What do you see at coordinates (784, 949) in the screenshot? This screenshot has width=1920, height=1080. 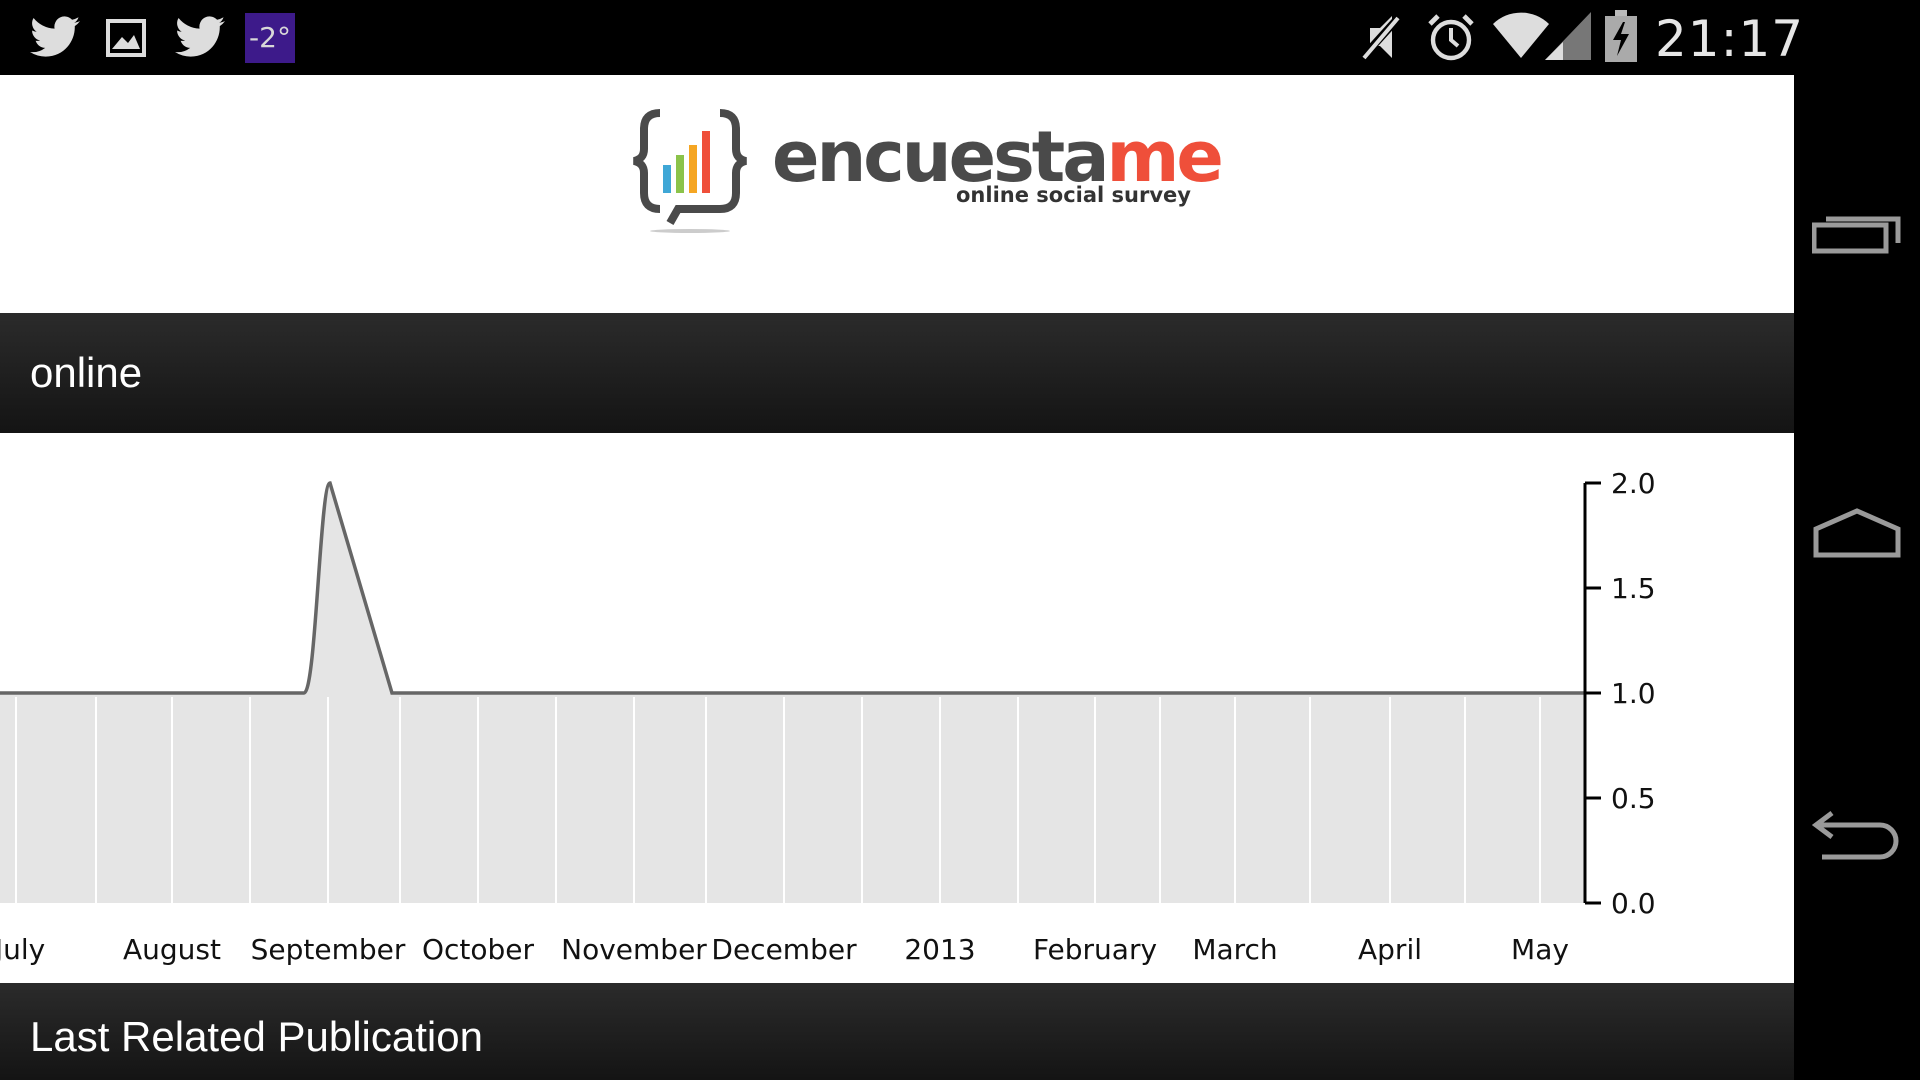 I see `x-tick-label: December` at bounding box center [784, 949].